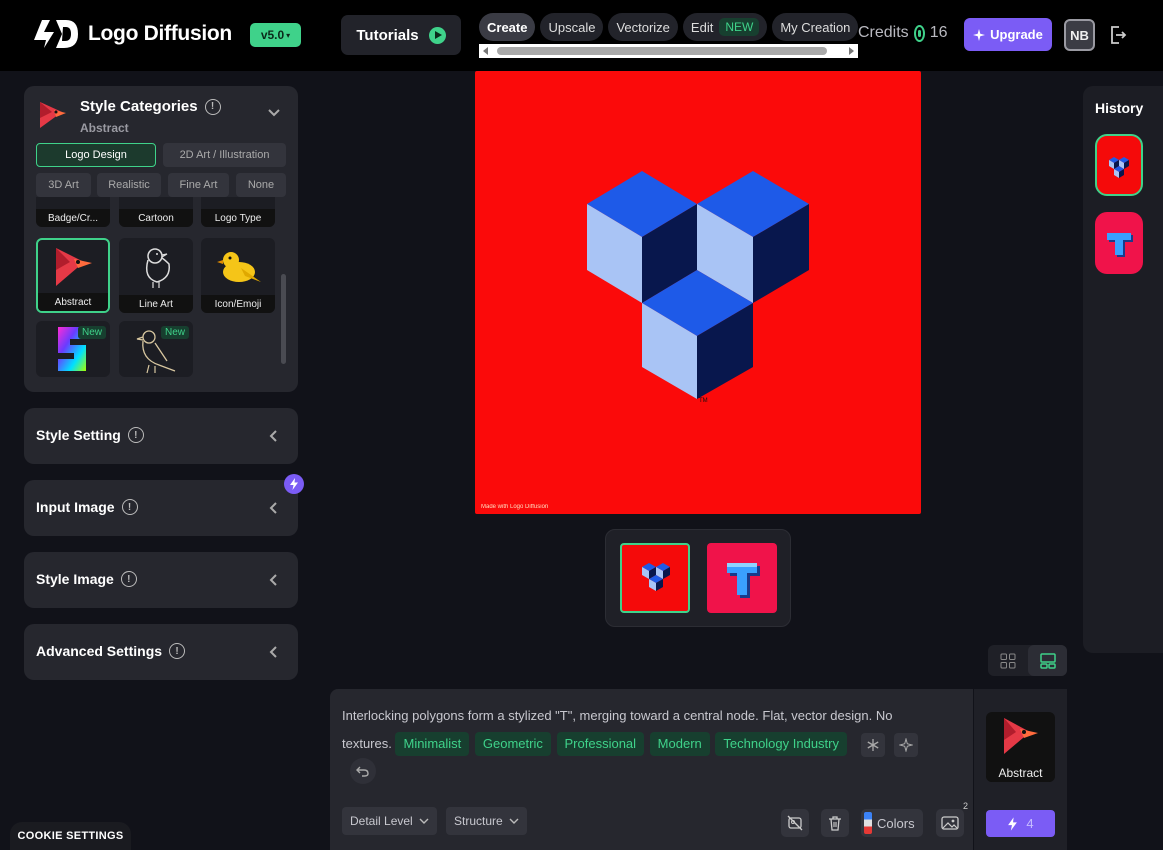 Image resolution: width=1163 pixels, height=850 pixels. What do you see at coordinates (600, 744) in the screenshot?
I see `tag-professional: Professional` at bounding box center [600, 744].